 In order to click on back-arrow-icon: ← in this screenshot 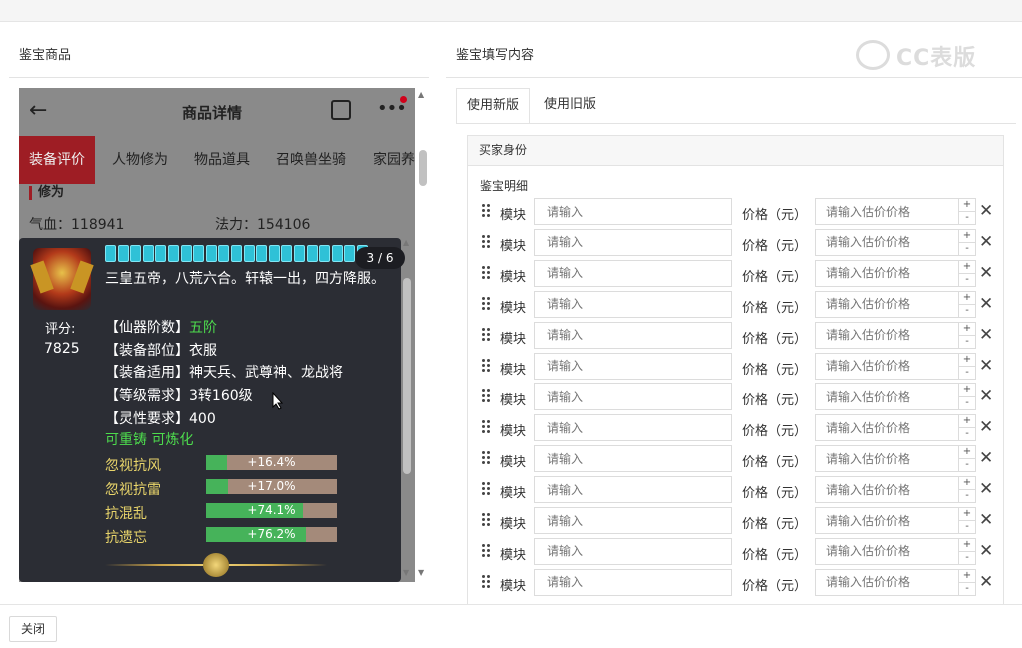, I will do `click(38, 110)`.